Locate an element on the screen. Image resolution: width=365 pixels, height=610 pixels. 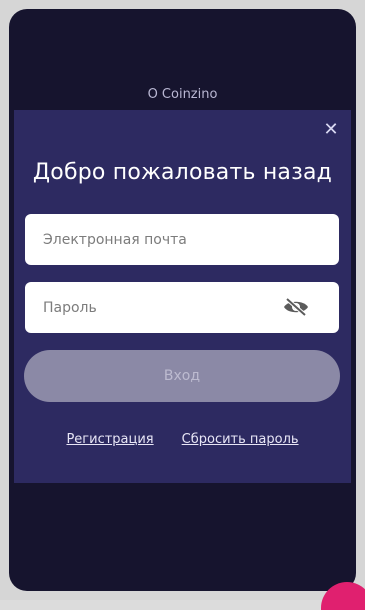
close-icon: ✕ is located at coordinates (331, 130).